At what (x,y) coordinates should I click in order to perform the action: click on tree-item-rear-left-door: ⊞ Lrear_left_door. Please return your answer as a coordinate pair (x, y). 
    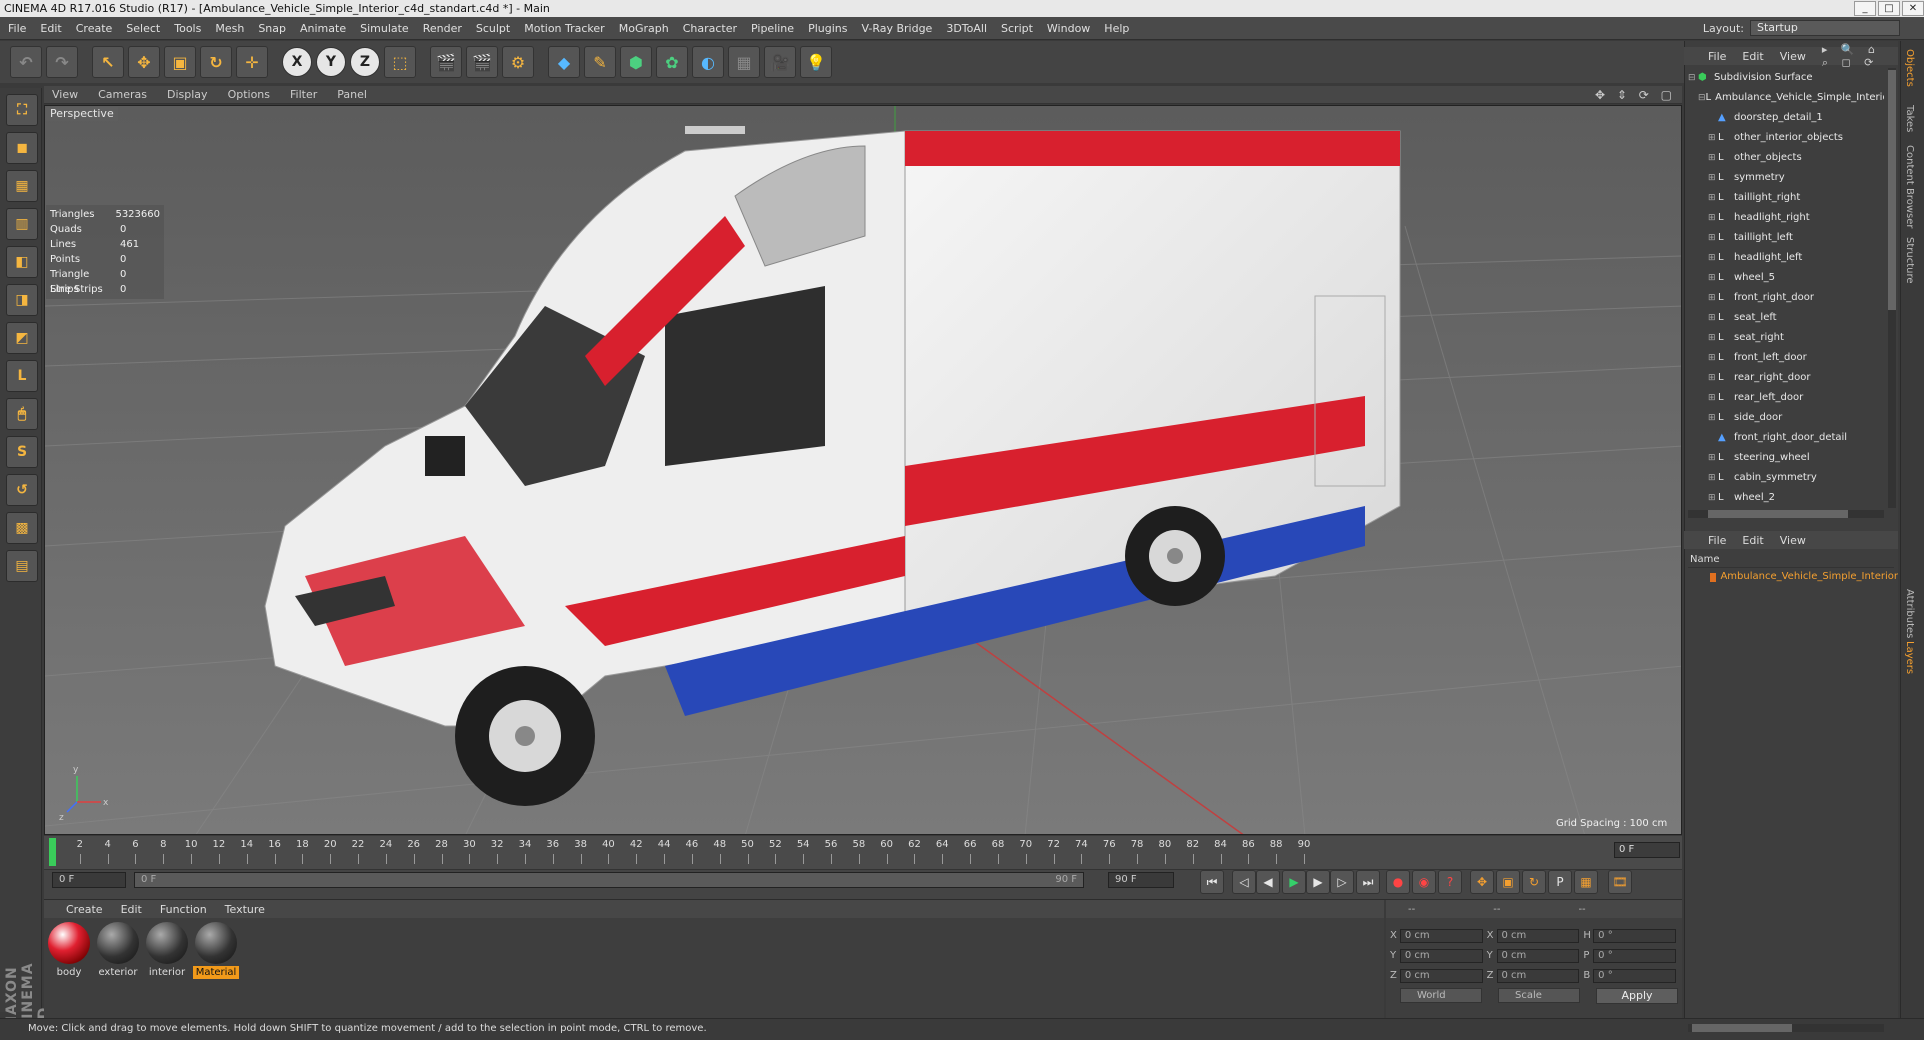
    Looking at the image, I should click on (1786, 398).